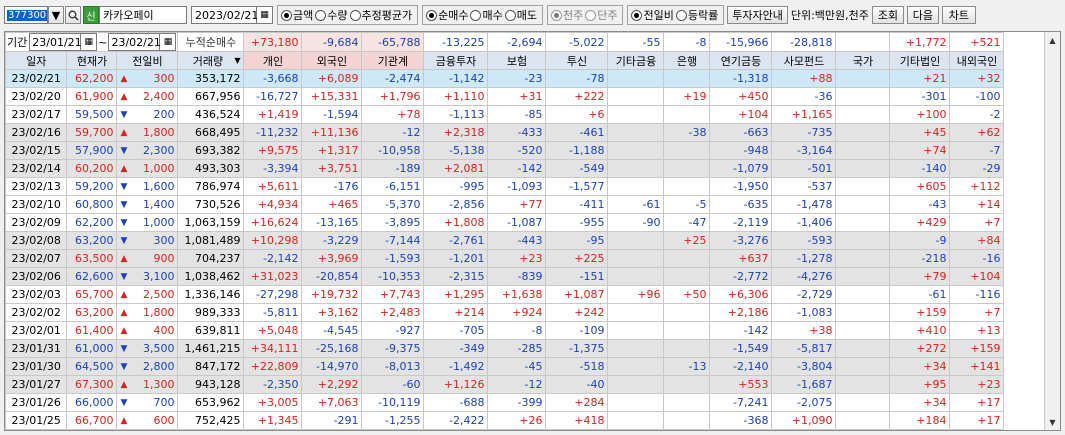 This screenshot has height=435, width=1065. What do you see at coordinates (601, 15) in the screenshot?
I see `radio-radio_group3-1: 단주` at bounding box center [601, 15].